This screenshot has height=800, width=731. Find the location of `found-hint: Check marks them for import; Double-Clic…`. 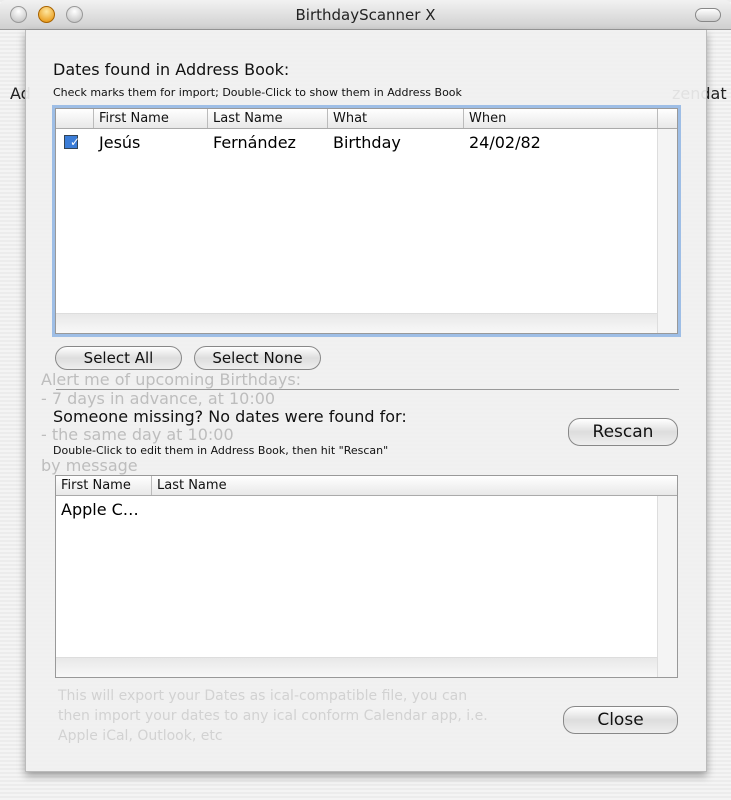

found-hint: Check marks them for import; Double-Clic… is located at coordinates (257, 92).